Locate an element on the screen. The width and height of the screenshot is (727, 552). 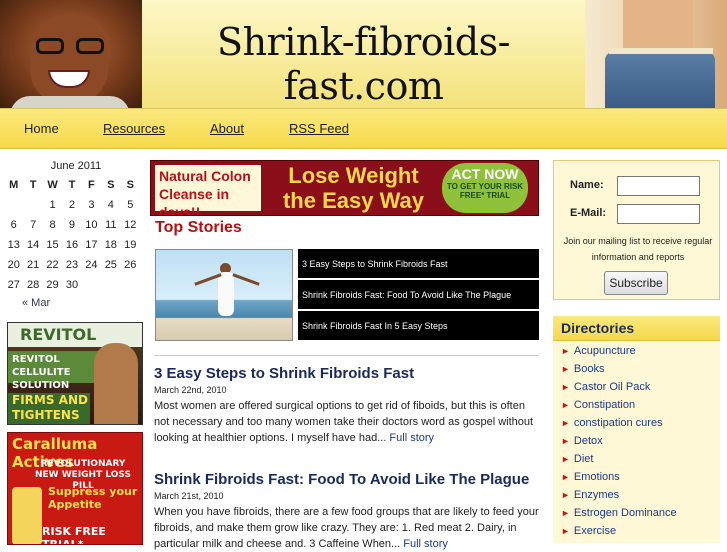
directory-item: ► Estrogen Dominance is located at coordinates (640, 516).